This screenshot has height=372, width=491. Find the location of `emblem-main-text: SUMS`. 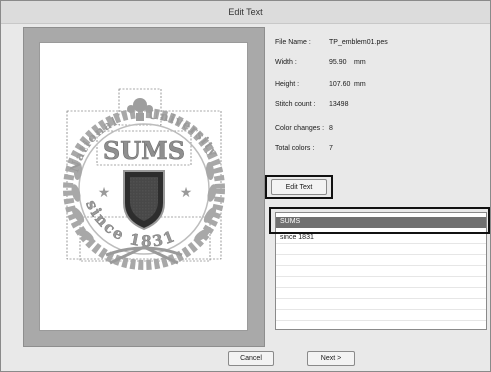

emblem-main-text: SUMS is located at coordinates (144, 150).